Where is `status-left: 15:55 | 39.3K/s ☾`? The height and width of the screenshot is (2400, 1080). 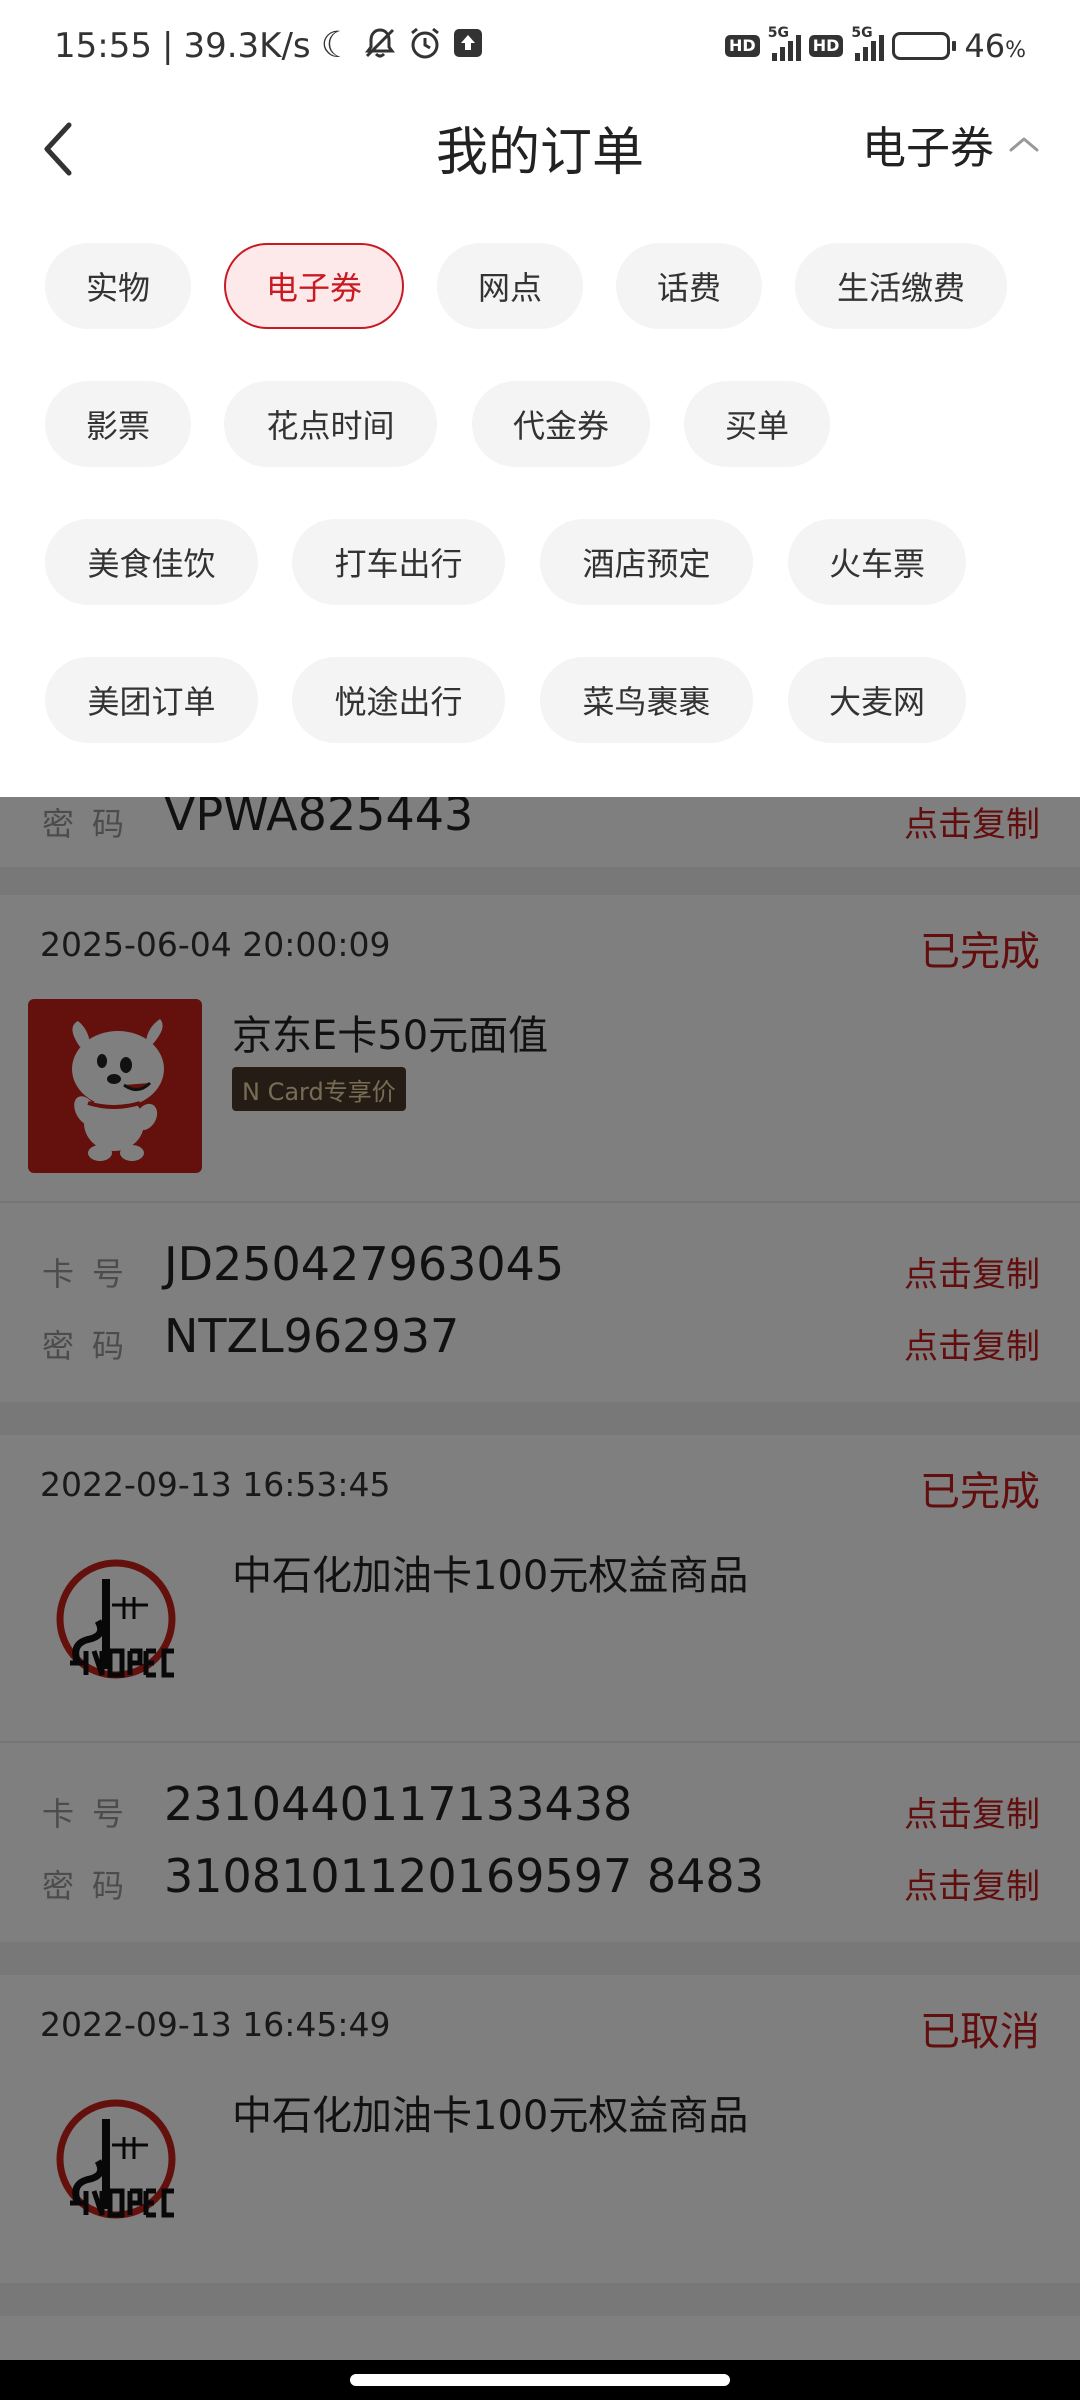 status-left: 15:55 | 39.3K/s ☾ is located at coordinates (268, 46).